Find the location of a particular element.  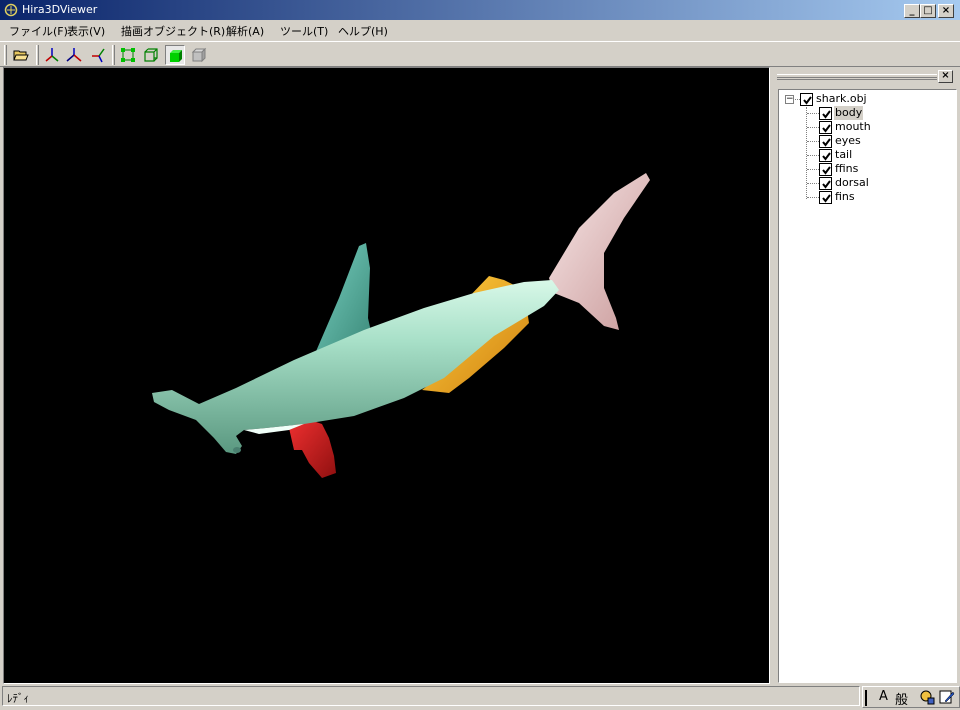

vertex-mode-icon is located at coordinates (128, 55).